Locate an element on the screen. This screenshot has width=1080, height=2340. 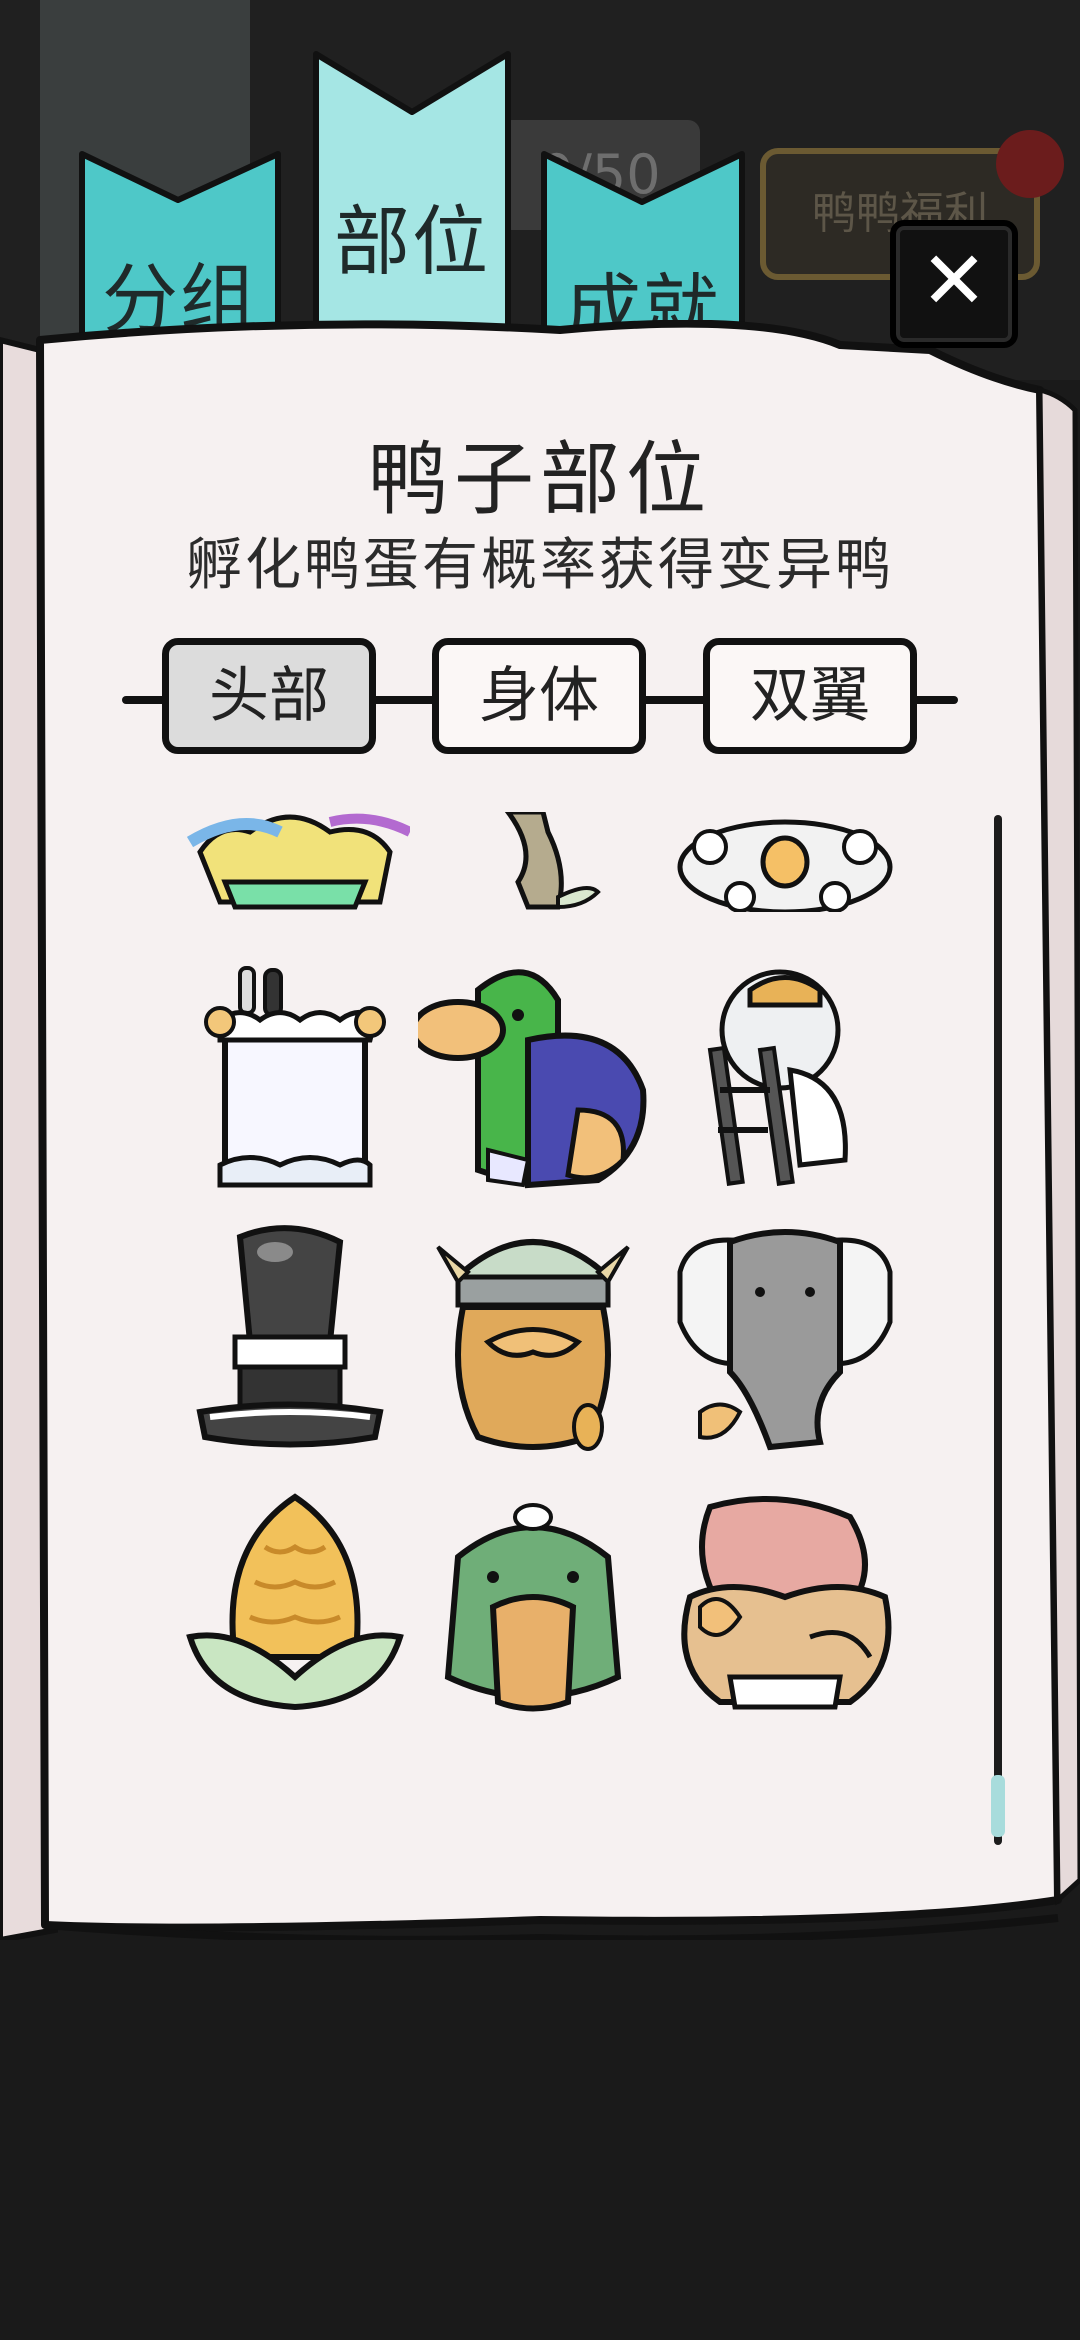
ladder-hardhat-icon is located at coordinates (785, 1075).